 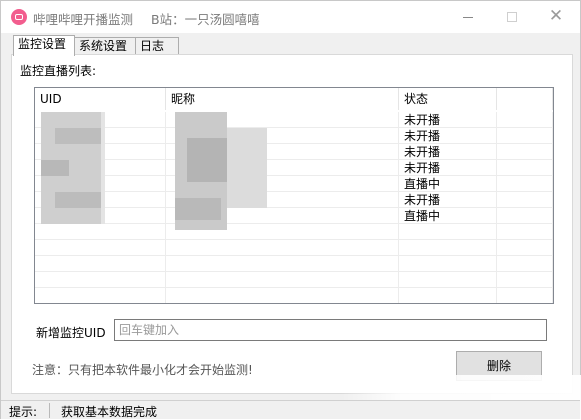 I want to click on close-button: ✕, so click(x=556, y=17).